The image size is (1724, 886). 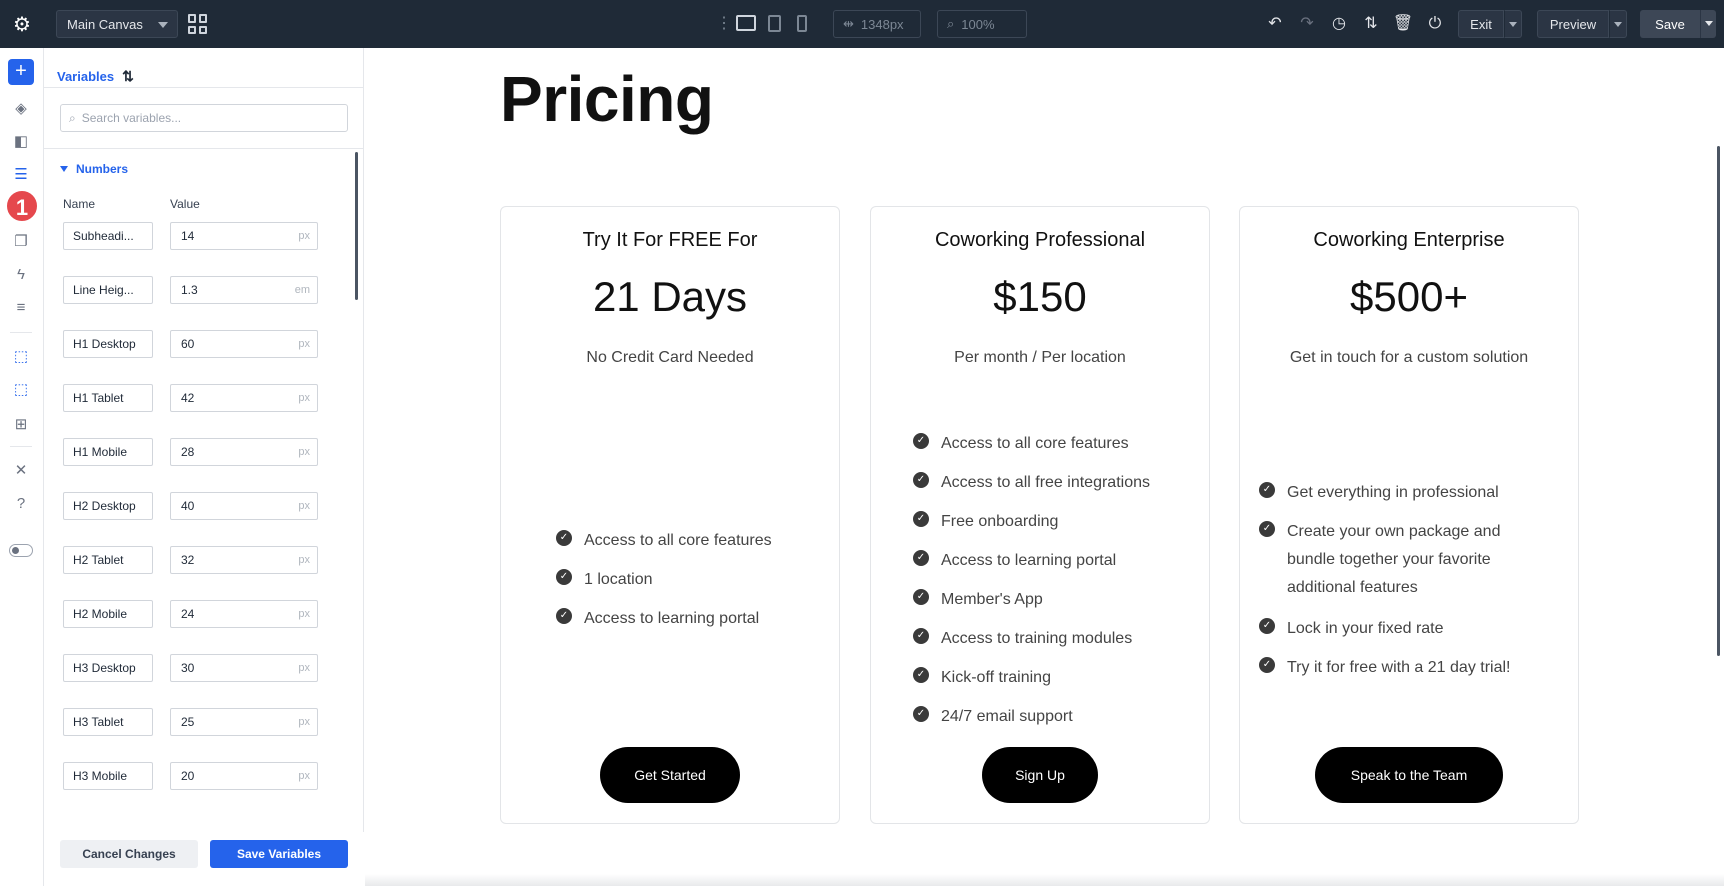 What do you see at coordinates (279, 854) in the screenshot?
I see `save-variables-button: Save Variables` at bounding box center [279, 854].